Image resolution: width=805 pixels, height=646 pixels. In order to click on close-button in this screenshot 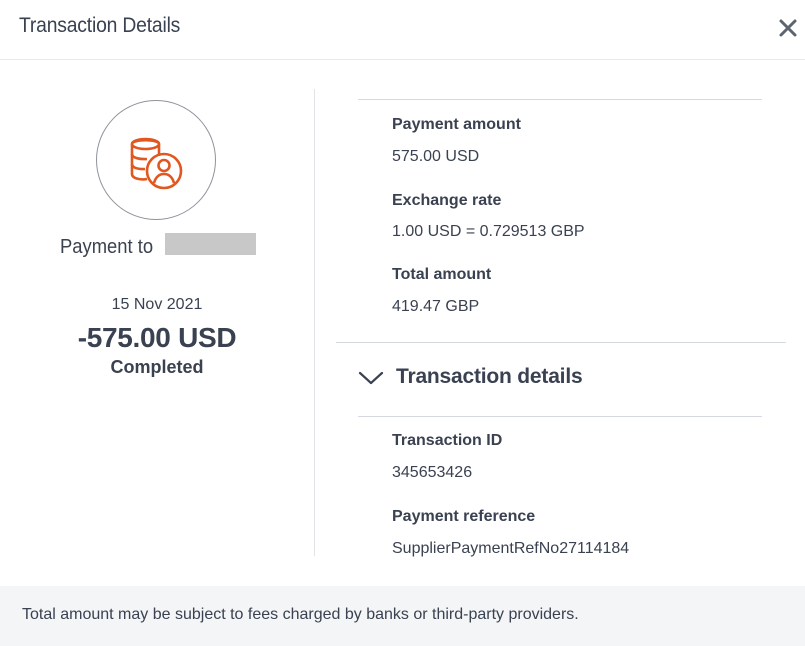, I will do `click(788, 28)`.